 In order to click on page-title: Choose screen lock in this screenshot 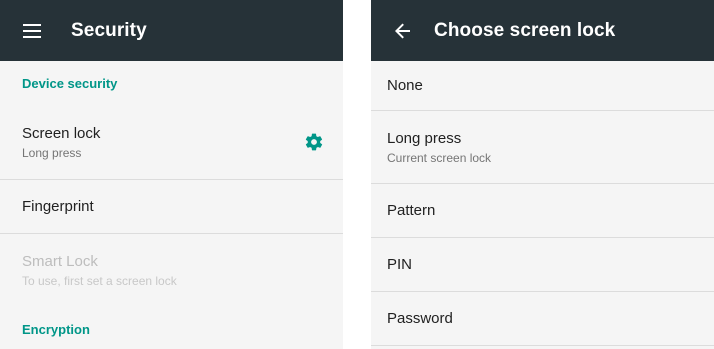, I will do `click(525, 30)`.